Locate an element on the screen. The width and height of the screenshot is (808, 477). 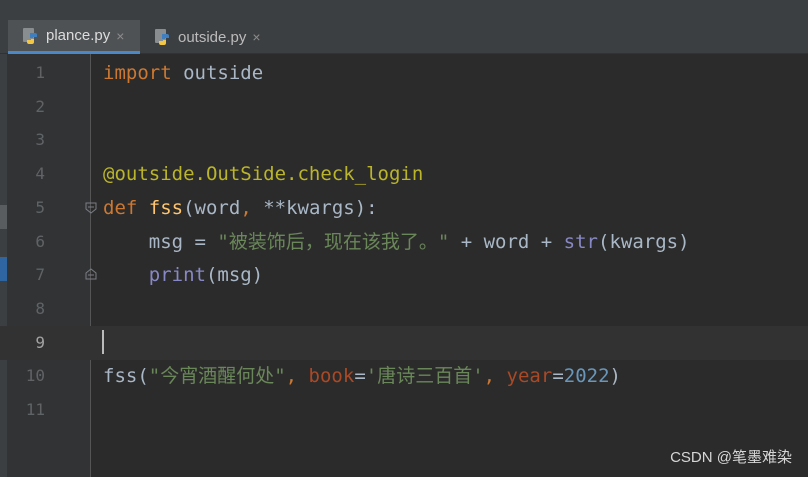
code-token: (word is located at coordinates (212, 207).